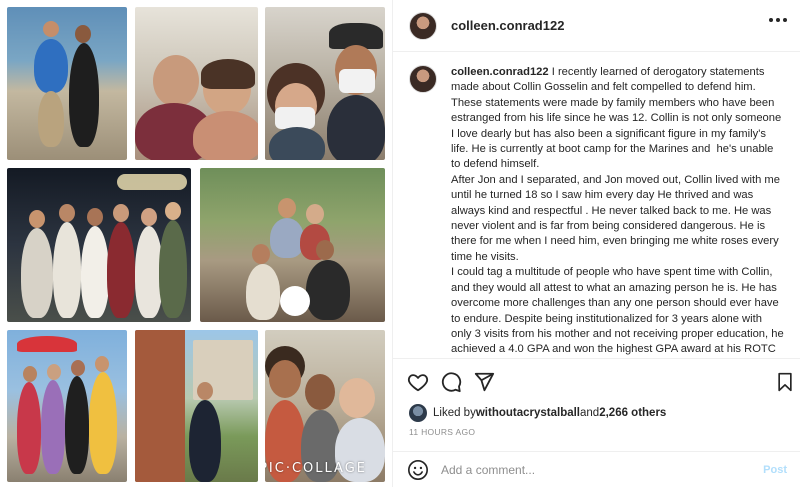 This screenshot has height=487, width=800. What do you see at coordinates (778, 20) in the screenshot?
I see `more-horizontal-icon` at bounding box center [778, 20].